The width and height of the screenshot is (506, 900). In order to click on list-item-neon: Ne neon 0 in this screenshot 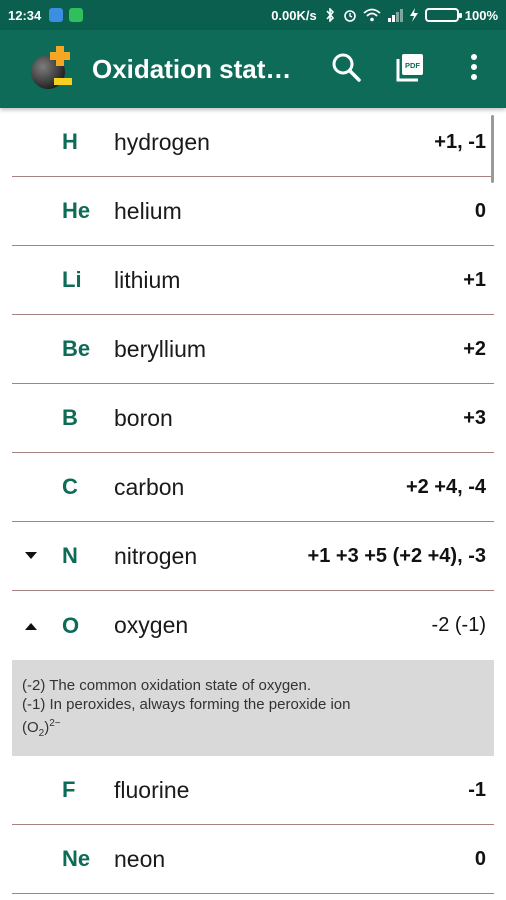, I will do `click(253, 859)`.